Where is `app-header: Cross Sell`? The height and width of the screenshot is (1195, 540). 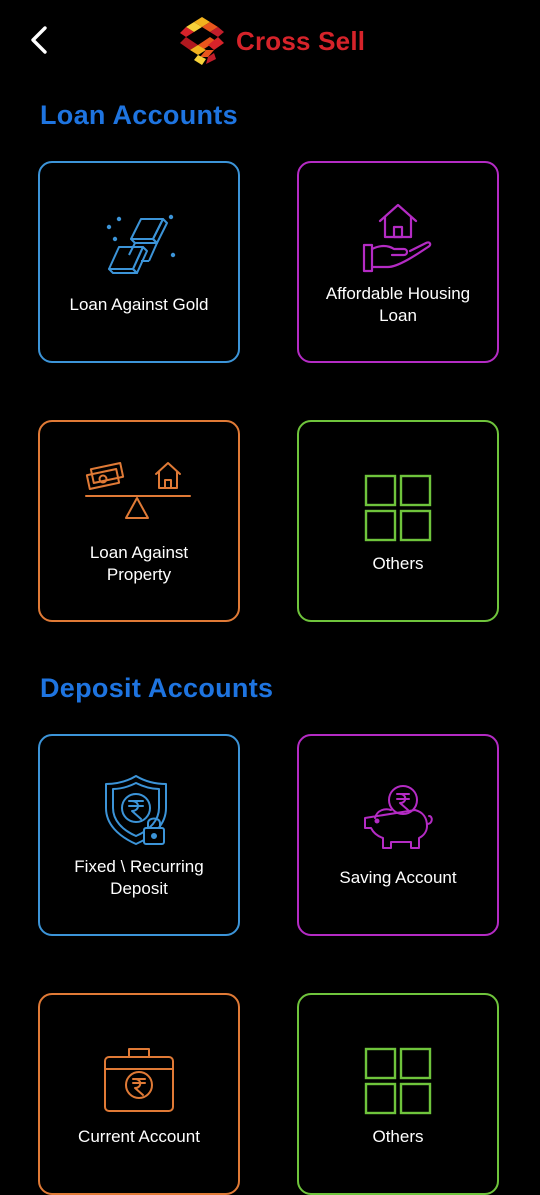
app-header: Cross Sell is located at coordinates (270, 41).